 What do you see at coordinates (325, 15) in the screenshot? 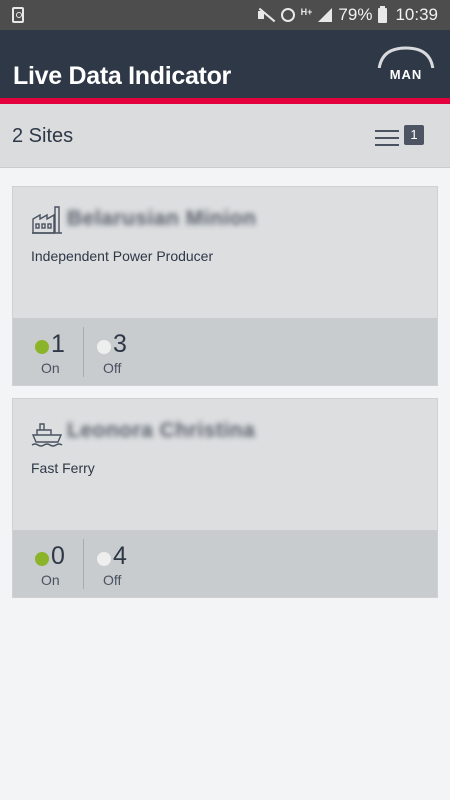
I see `signal-icon` at bounding box center [325, 15].